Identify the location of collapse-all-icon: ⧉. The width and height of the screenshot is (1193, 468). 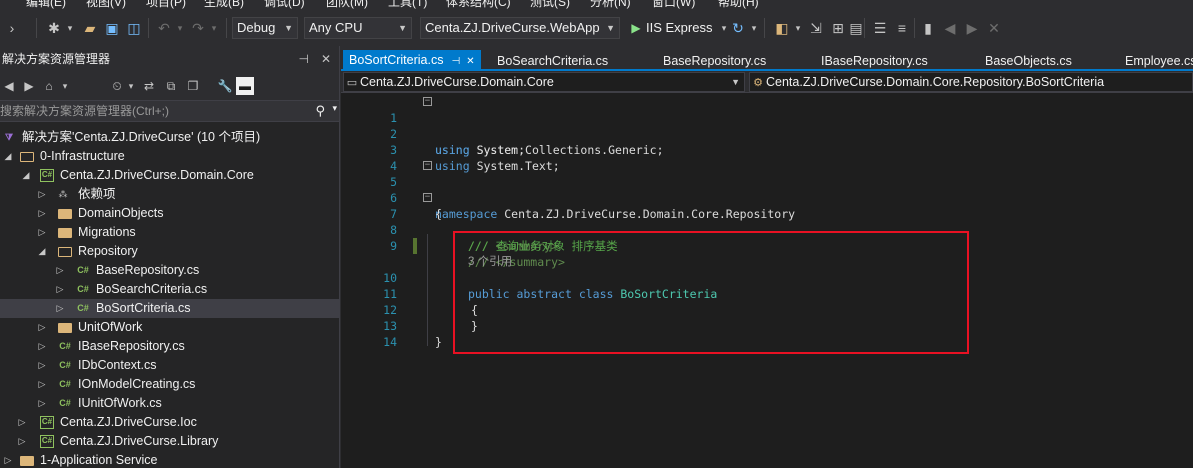
(171, 86).